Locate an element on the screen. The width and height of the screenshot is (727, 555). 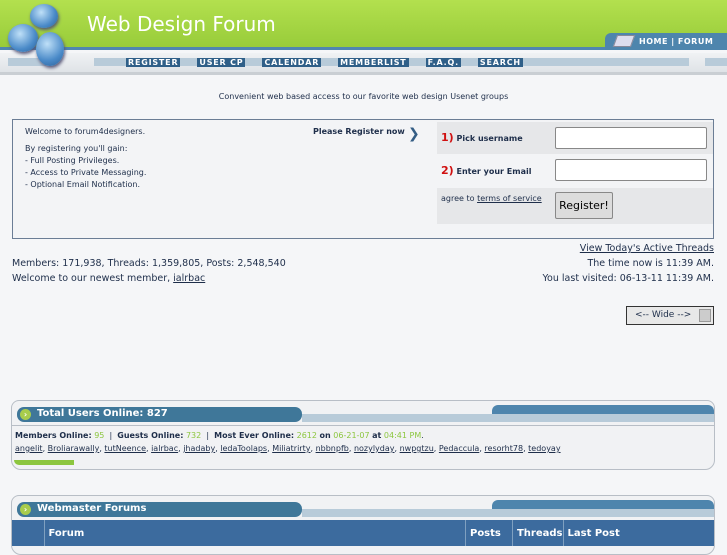
forums-table: Forum Posts Threads Last Post is located at coordinates (363, 533).